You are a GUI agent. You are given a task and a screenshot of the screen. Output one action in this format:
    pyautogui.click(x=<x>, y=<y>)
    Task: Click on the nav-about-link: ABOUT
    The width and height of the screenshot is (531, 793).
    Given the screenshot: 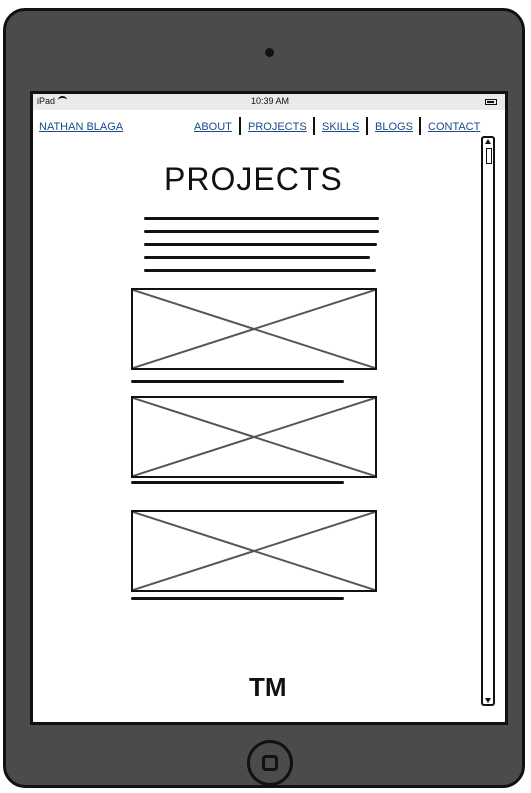 What is the action you would take?
    pyautogui.click(x=213, y=127)
    